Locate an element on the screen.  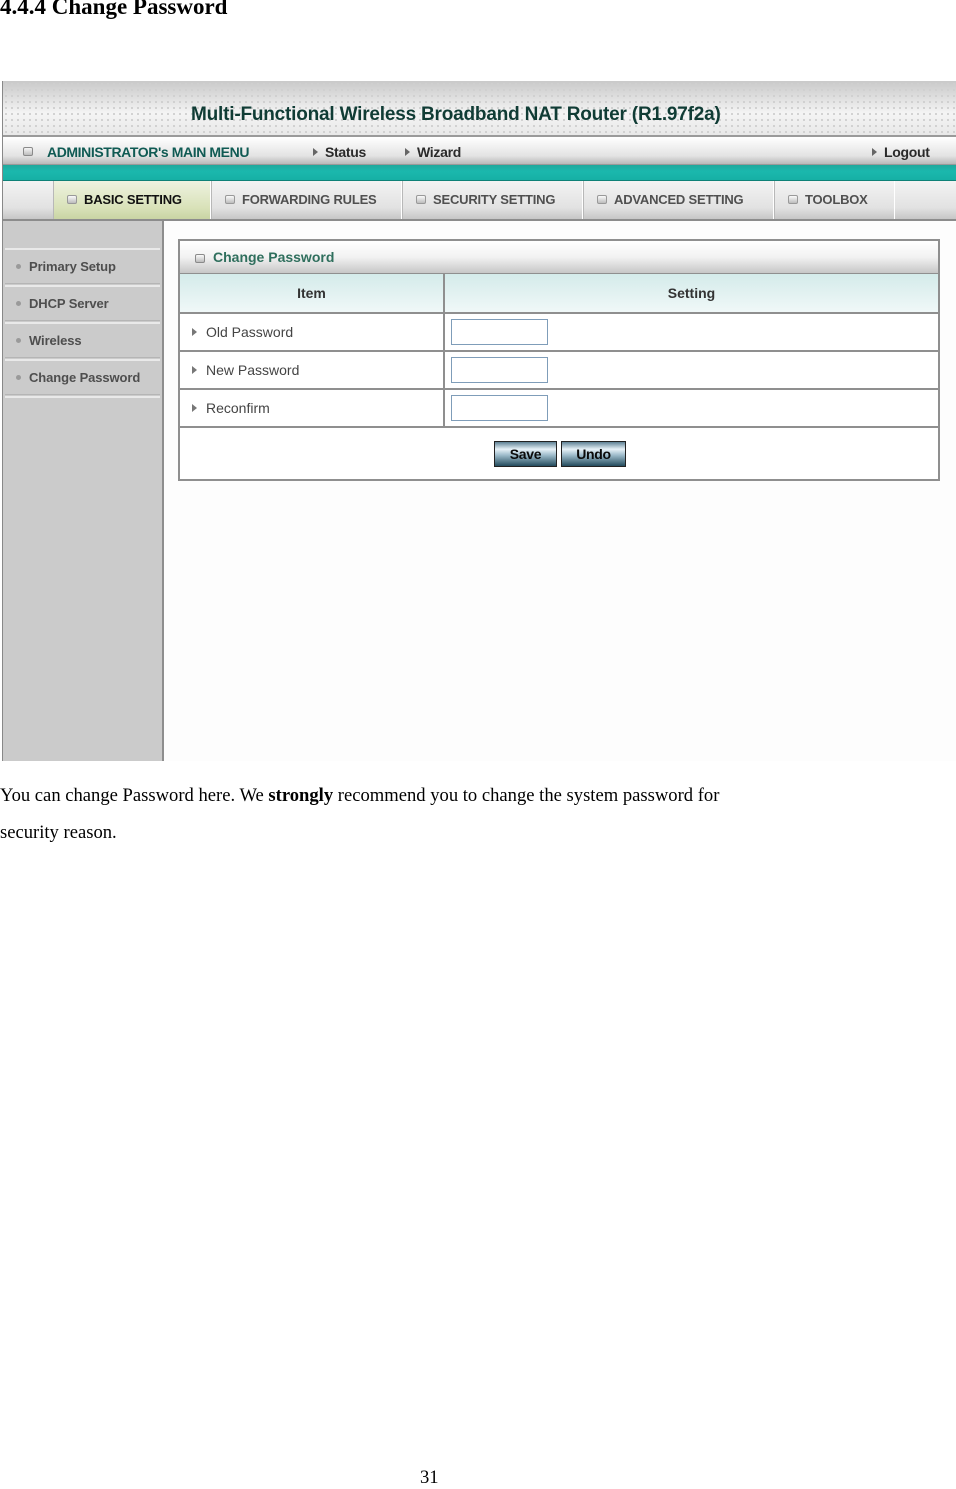
panel-square-icon is located at coordinates (200, 258).